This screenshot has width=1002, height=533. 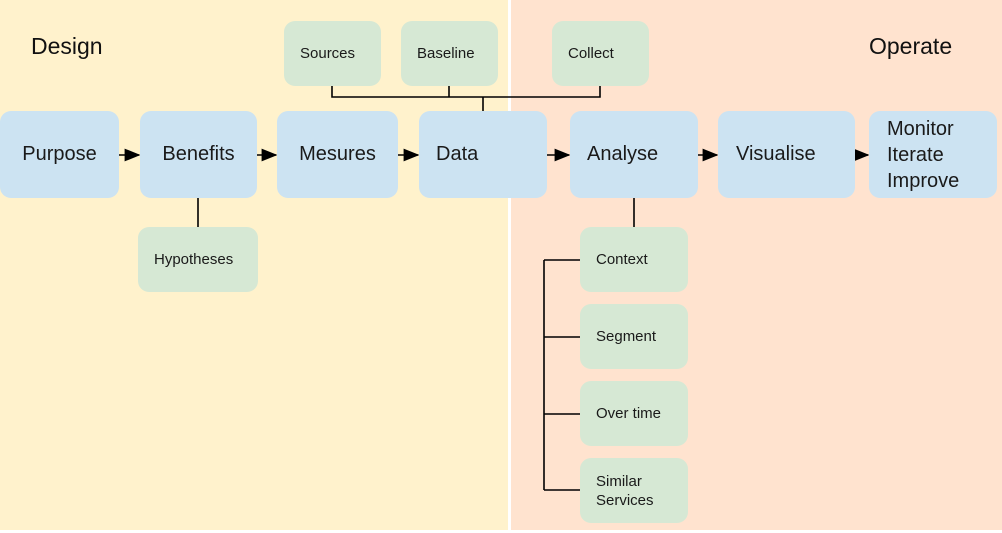 I want to click on input-baseline: Baseline, so click(x=449, y=53).